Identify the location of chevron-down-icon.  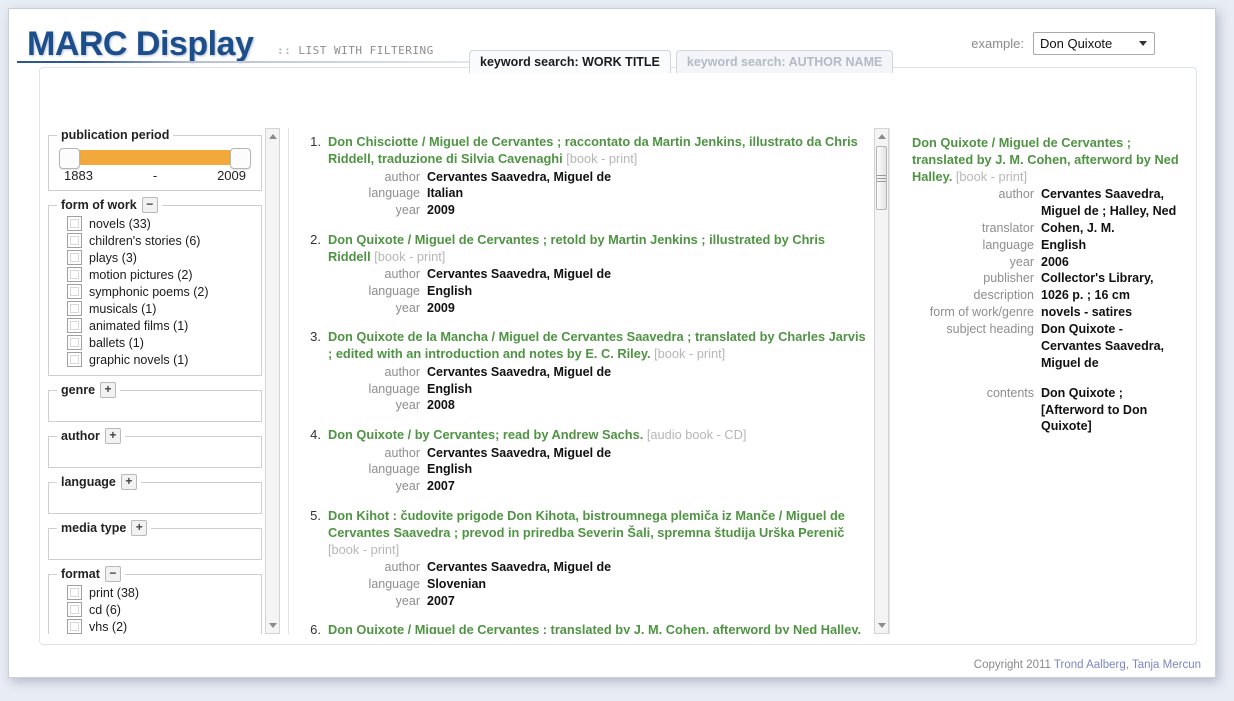
(1143, 43).